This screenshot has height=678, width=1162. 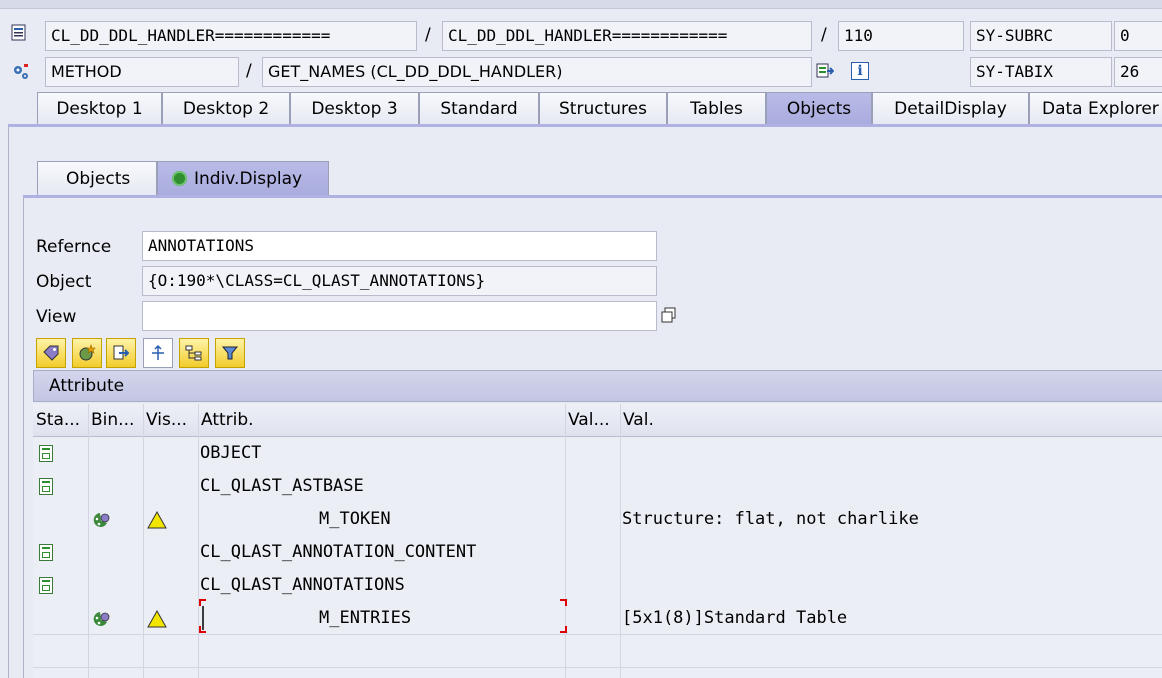 I want to click on tab-structures: Structures, so click(x=603, y=108).